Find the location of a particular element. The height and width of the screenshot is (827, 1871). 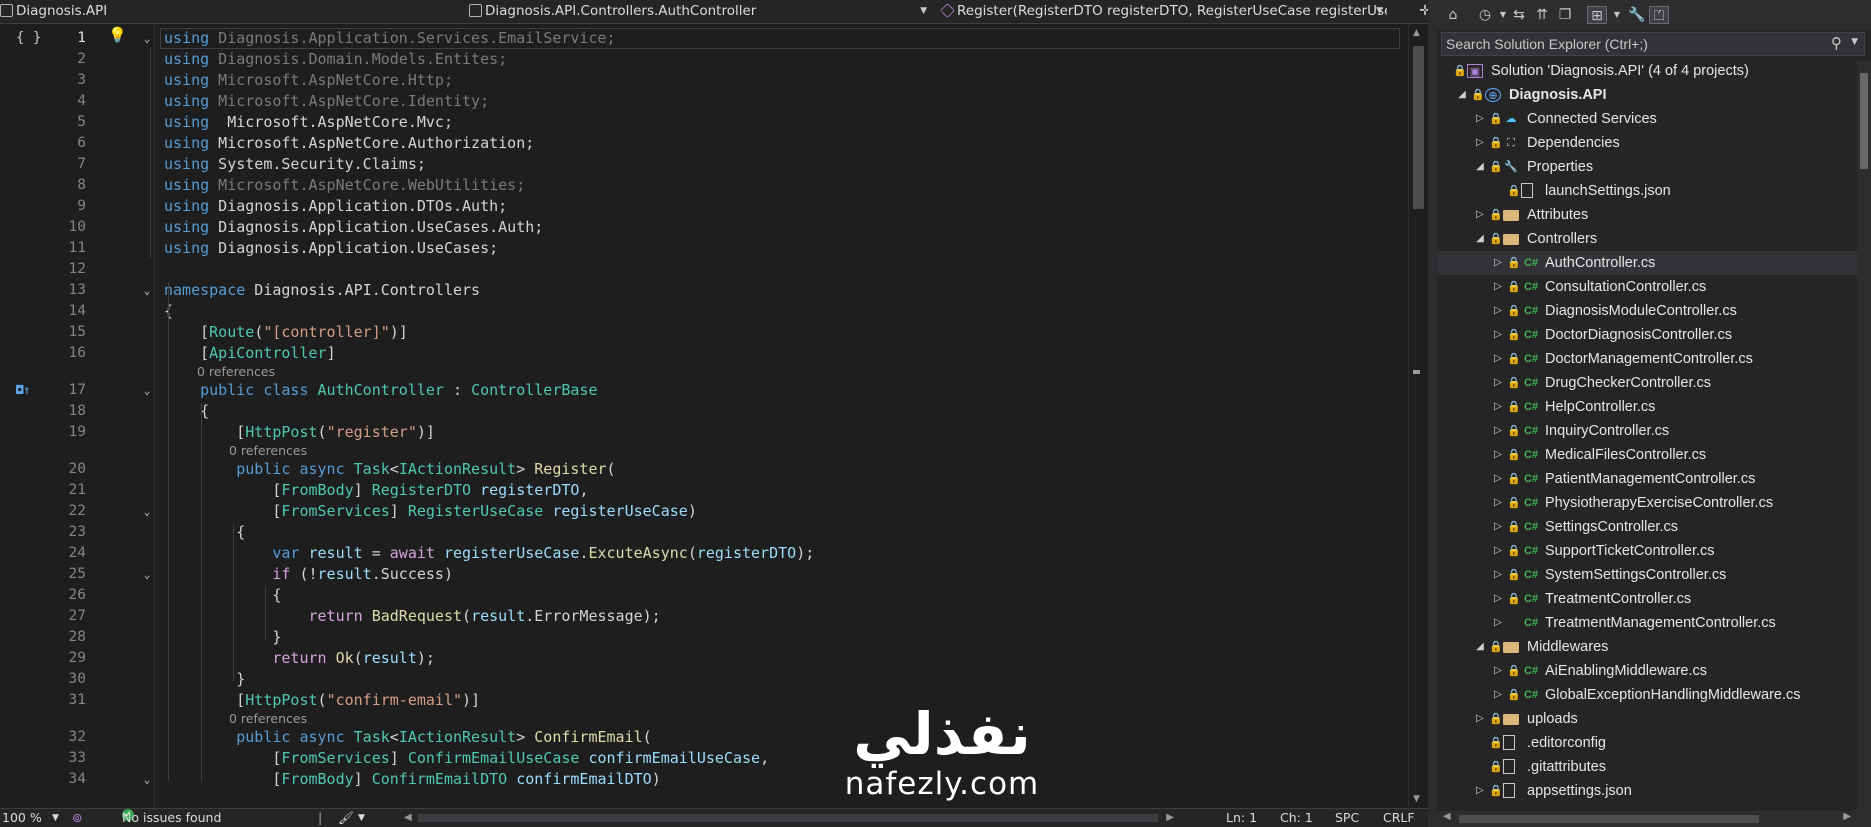

code-line: 18 { is located at coordinates (707, 411).